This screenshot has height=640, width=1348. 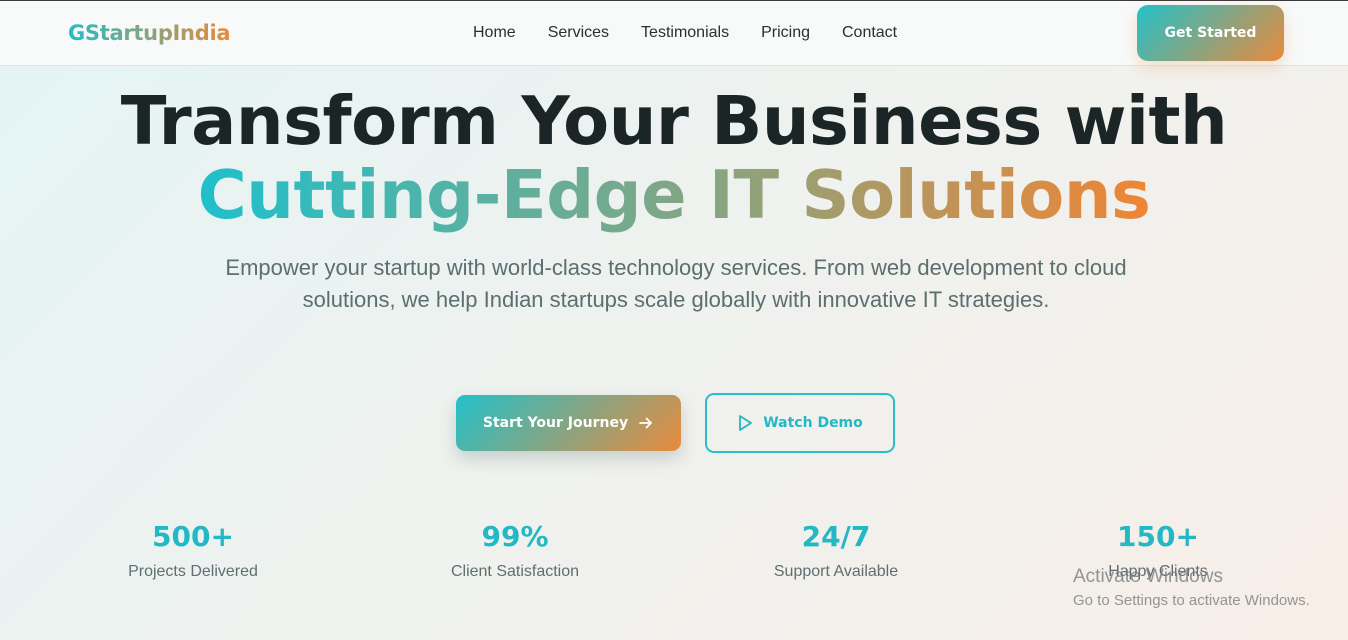 I want to click on nav-pricing: Pricing, so click(x=785, y=33).